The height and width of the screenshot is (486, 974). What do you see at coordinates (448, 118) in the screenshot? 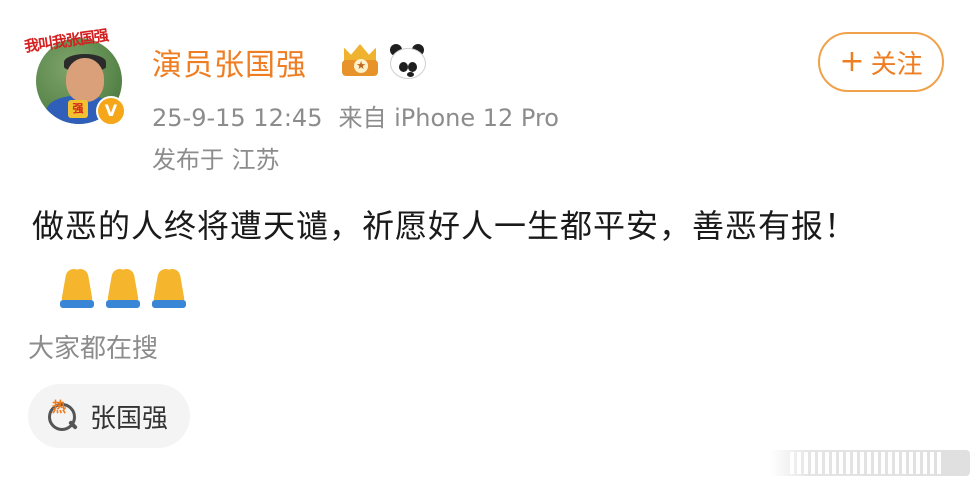
I see `post-source: 来自 iPhone 12 Pro` at bounding box center [448, 118].